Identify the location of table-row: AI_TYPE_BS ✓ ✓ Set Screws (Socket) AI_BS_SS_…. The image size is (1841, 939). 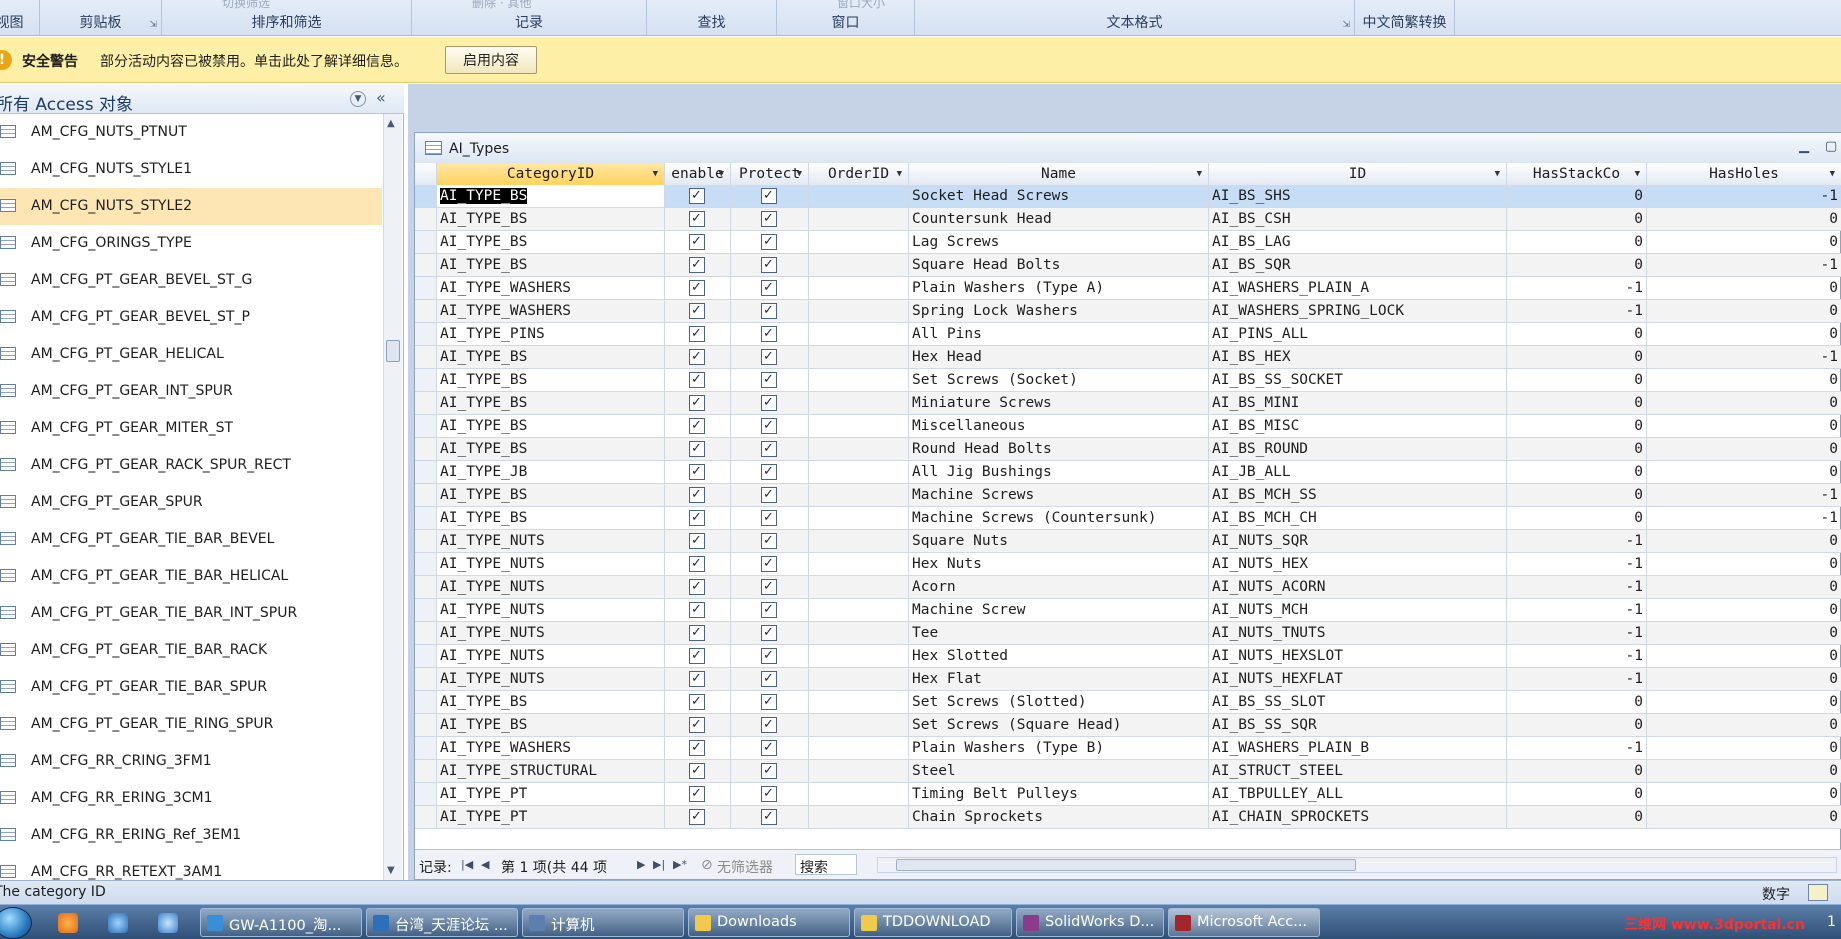
(1128, 380).